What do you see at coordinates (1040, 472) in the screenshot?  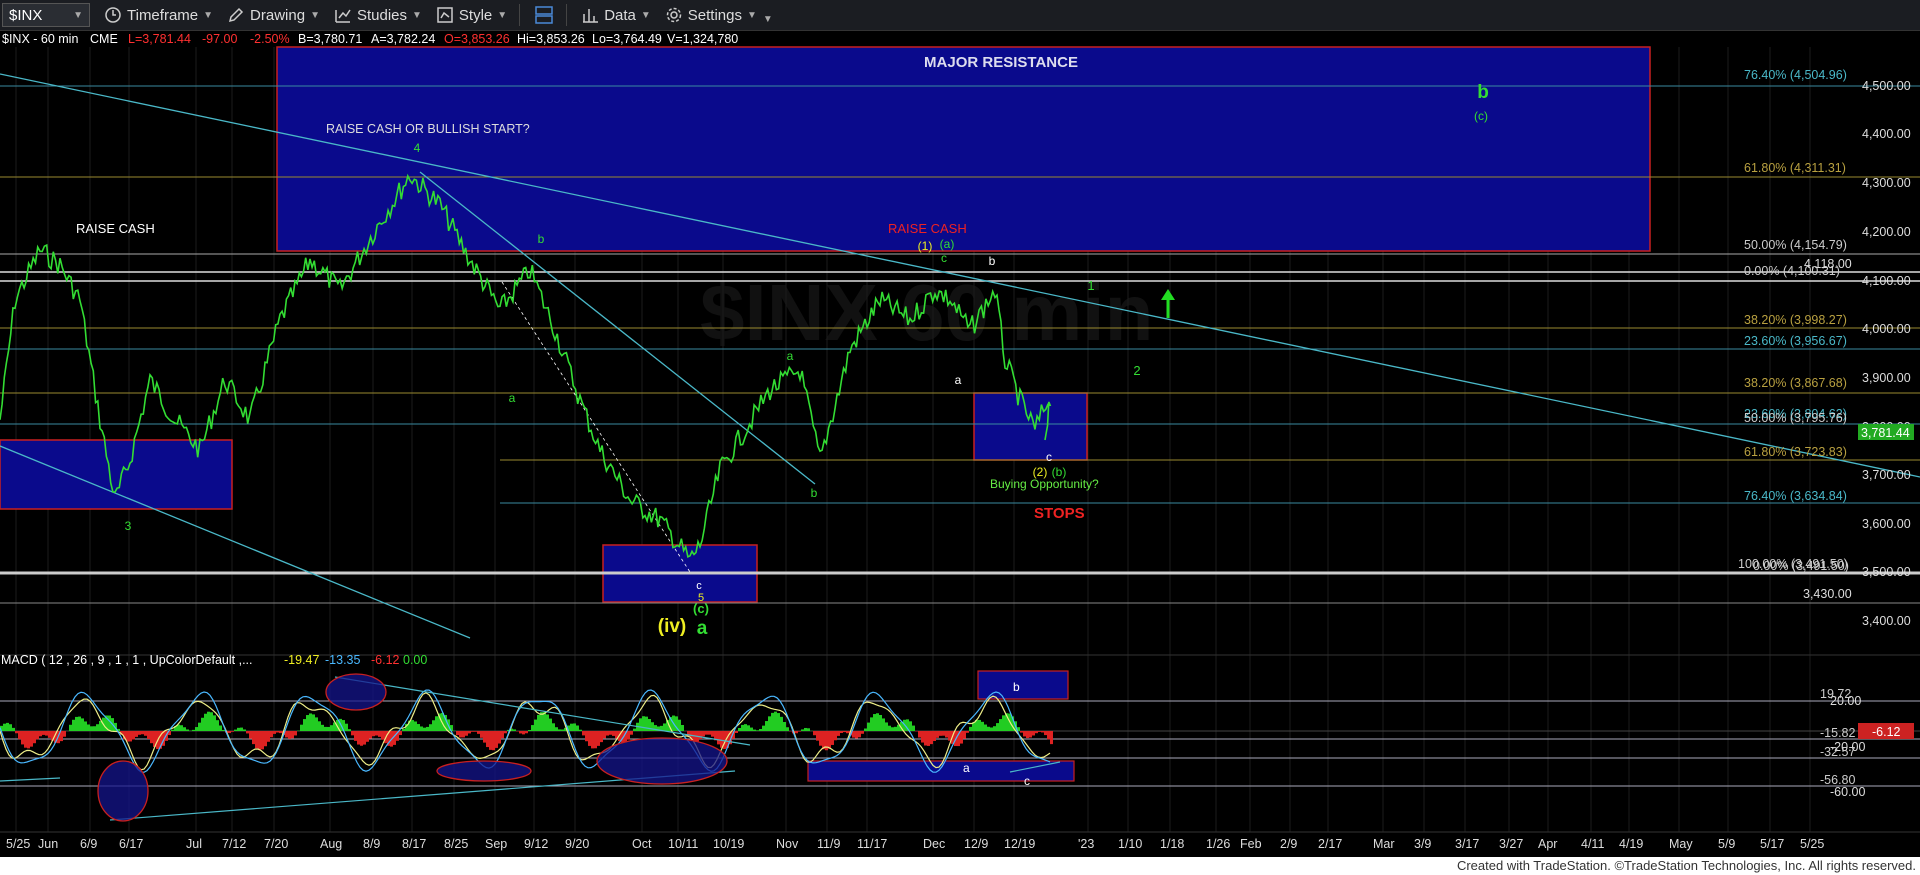 I see `wave-2-paren-label: (2)` at bounding box center [1040, 472].